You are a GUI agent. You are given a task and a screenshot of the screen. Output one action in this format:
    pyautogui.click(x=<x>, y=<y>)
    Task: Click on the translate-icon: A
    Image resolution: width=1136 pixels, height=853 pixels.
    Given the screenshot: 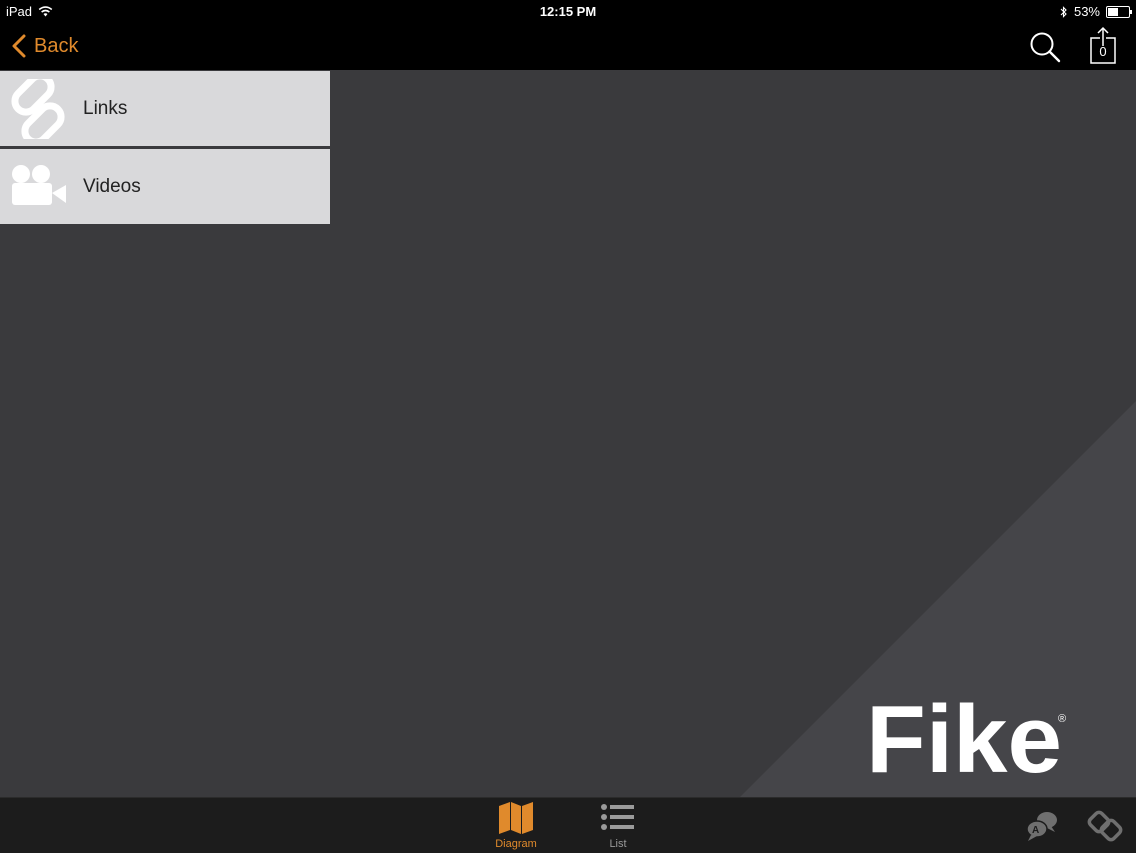 What is the action you would take?
    pyautogui.click(x=1043, y=826)
    